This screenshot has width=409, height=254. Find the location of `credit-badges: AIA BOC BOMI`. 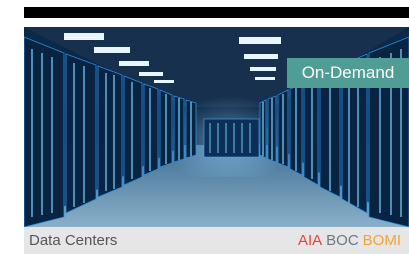

credit-badges: AIA BOC BOMI is located at coordinates (347, 240).